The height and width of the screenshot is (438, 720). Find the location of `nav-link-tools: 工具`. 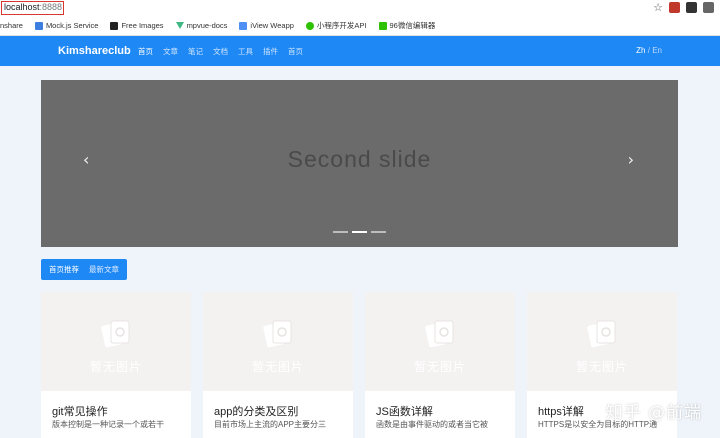

nav-link-tools: 工具 is located at coordinates (245, 51).